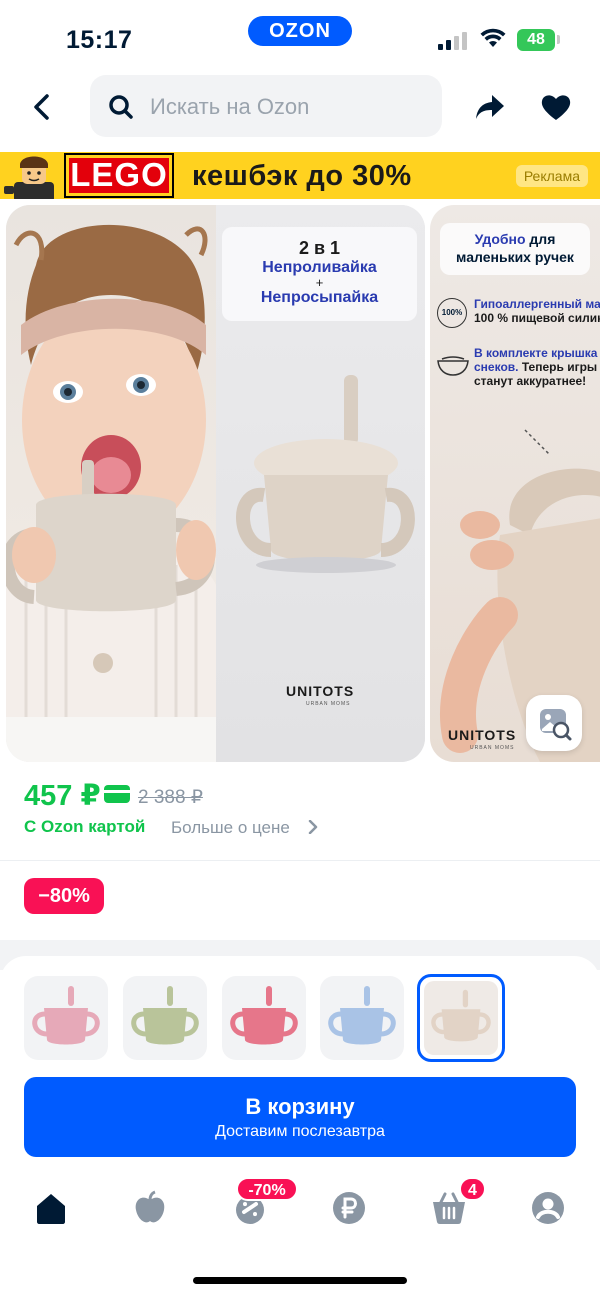 Image resolution: width=600 pixels, height=1297 pixels. What do you see at coordinates (320, 691) in the screenshot?
I see `slide1-brand: UNITOTS` at bounding box center [320, 691].